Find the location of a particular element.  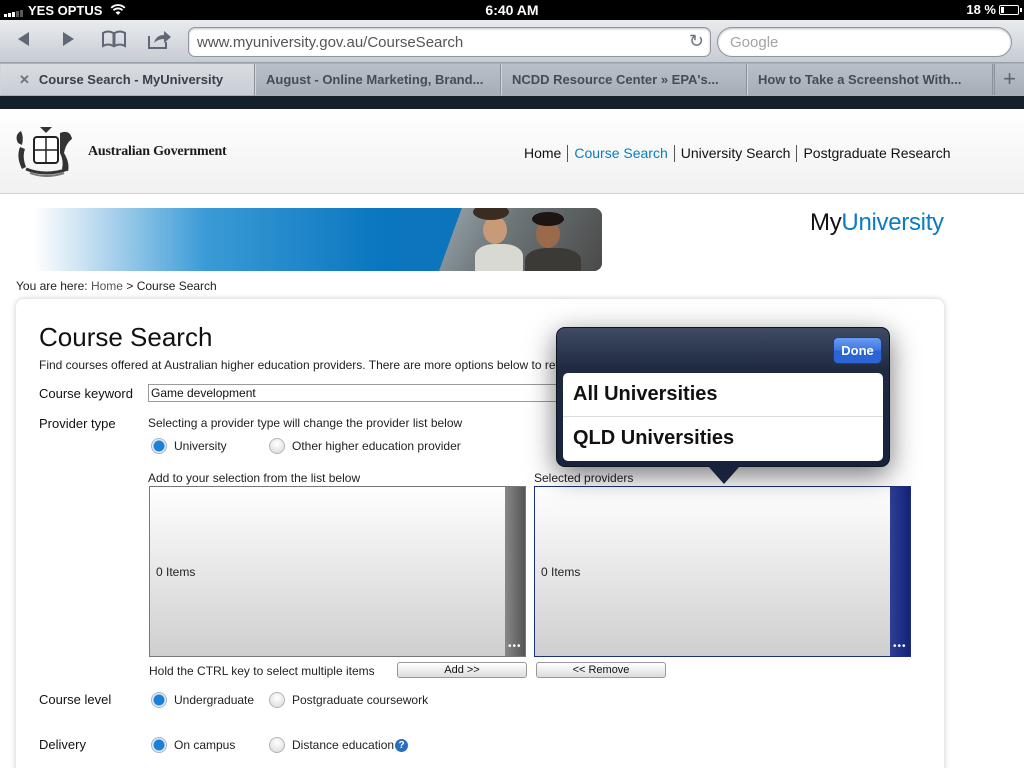

new-tab-button: + is located at coordinates (1009, 79).